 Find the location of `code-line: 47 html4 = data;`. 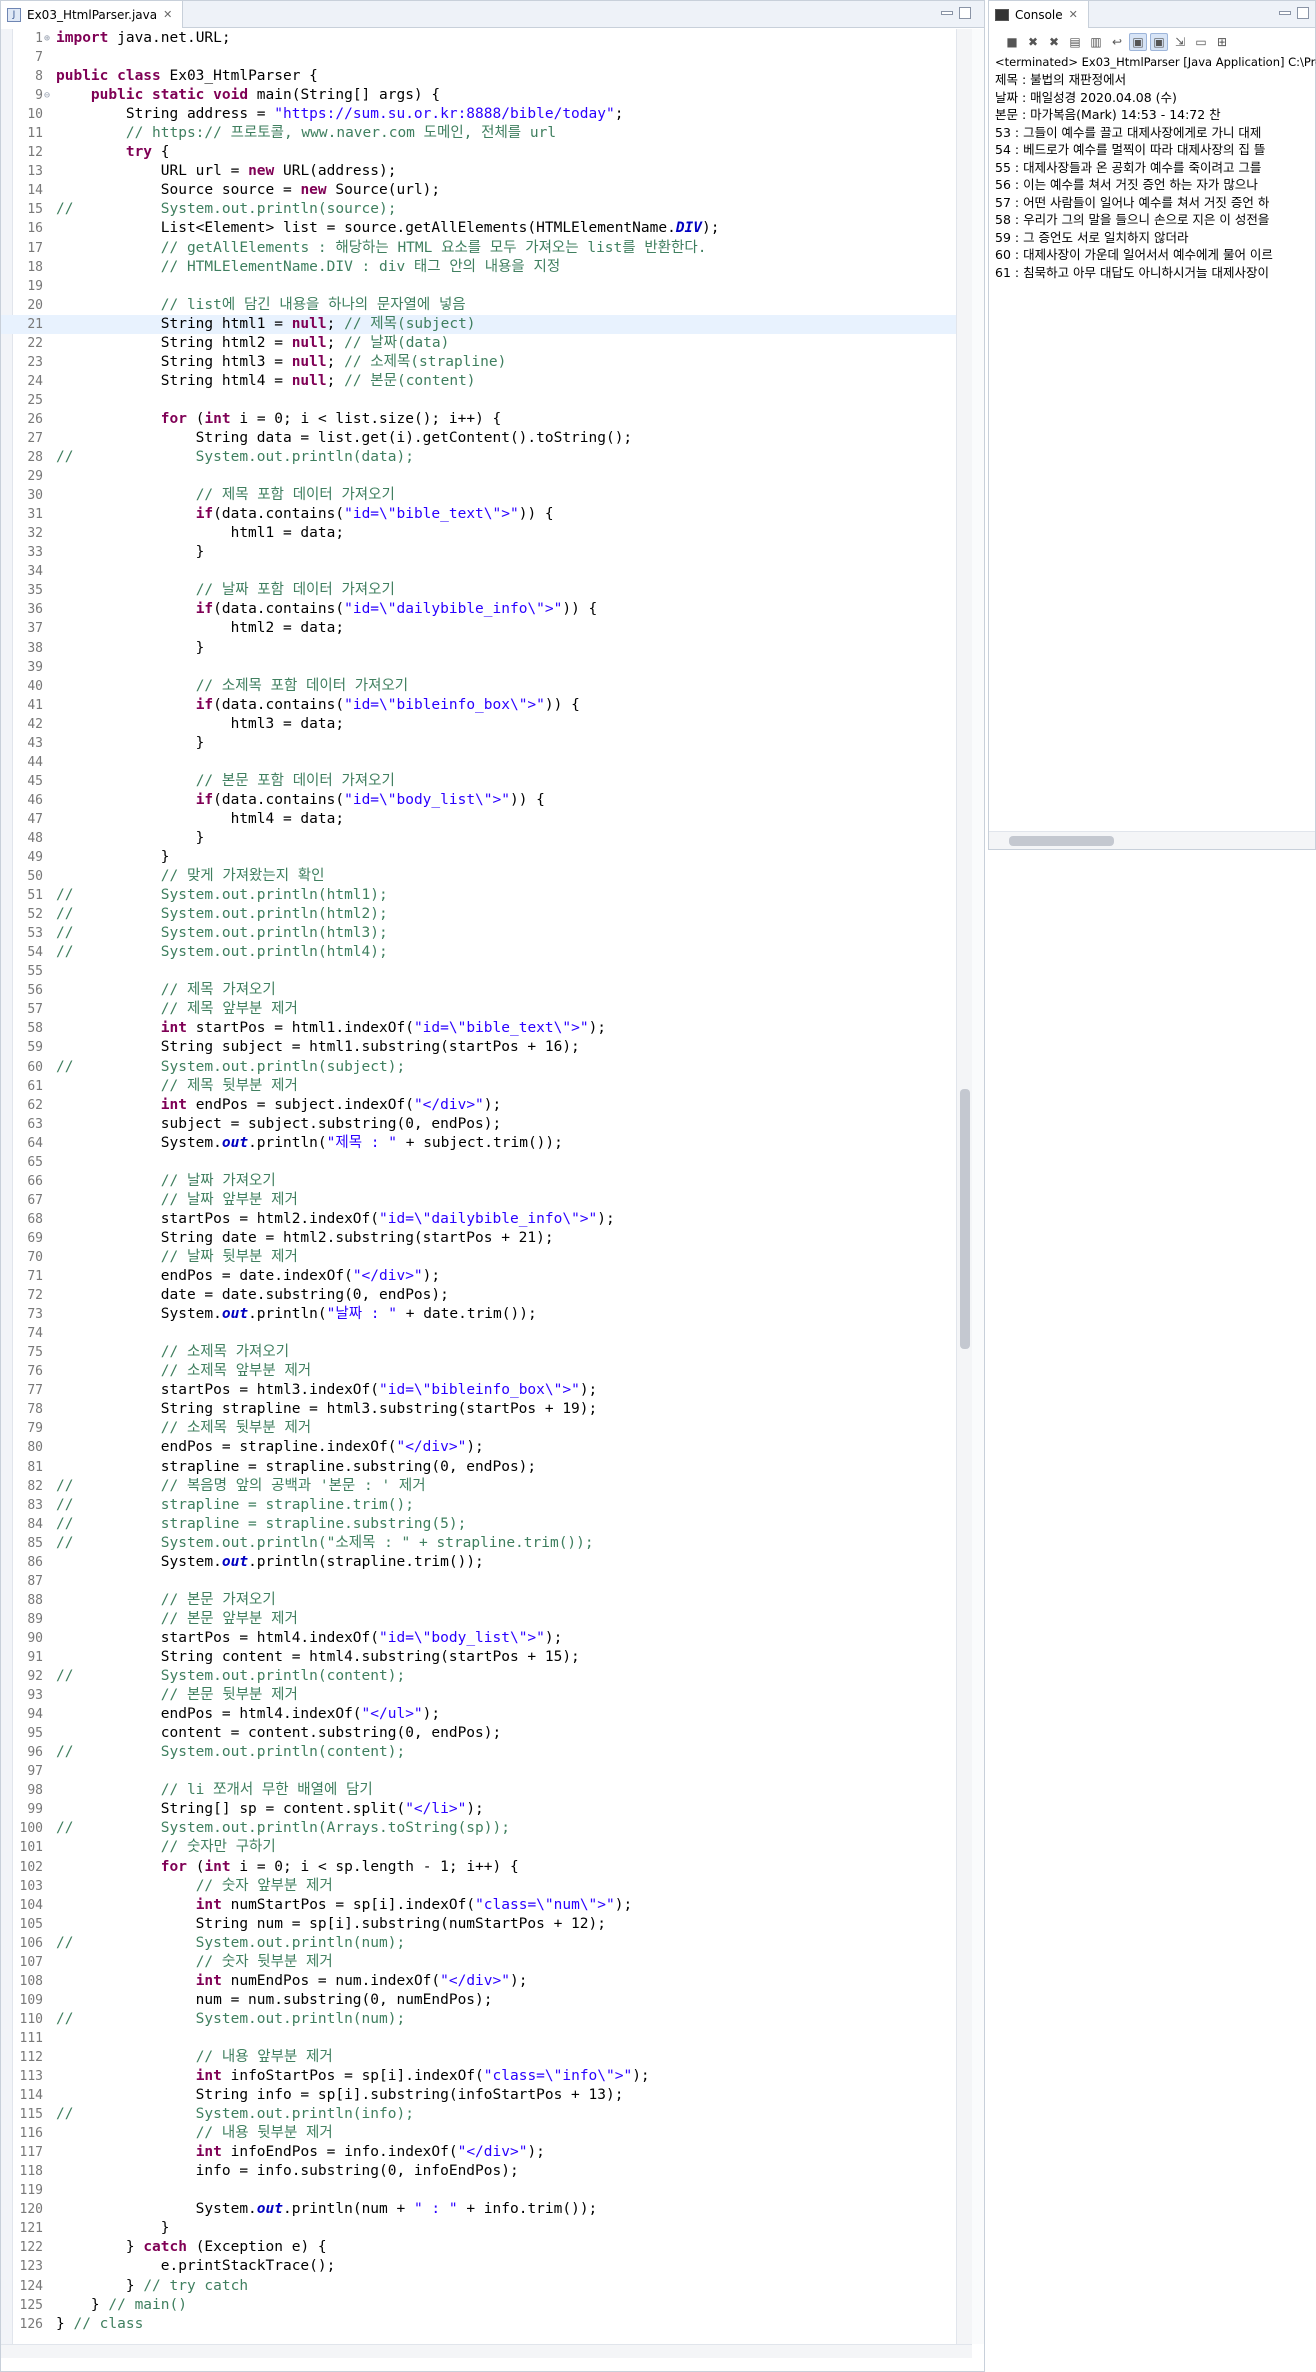

code-line: 47 html4 = data; is located at coordinates (478, 819).